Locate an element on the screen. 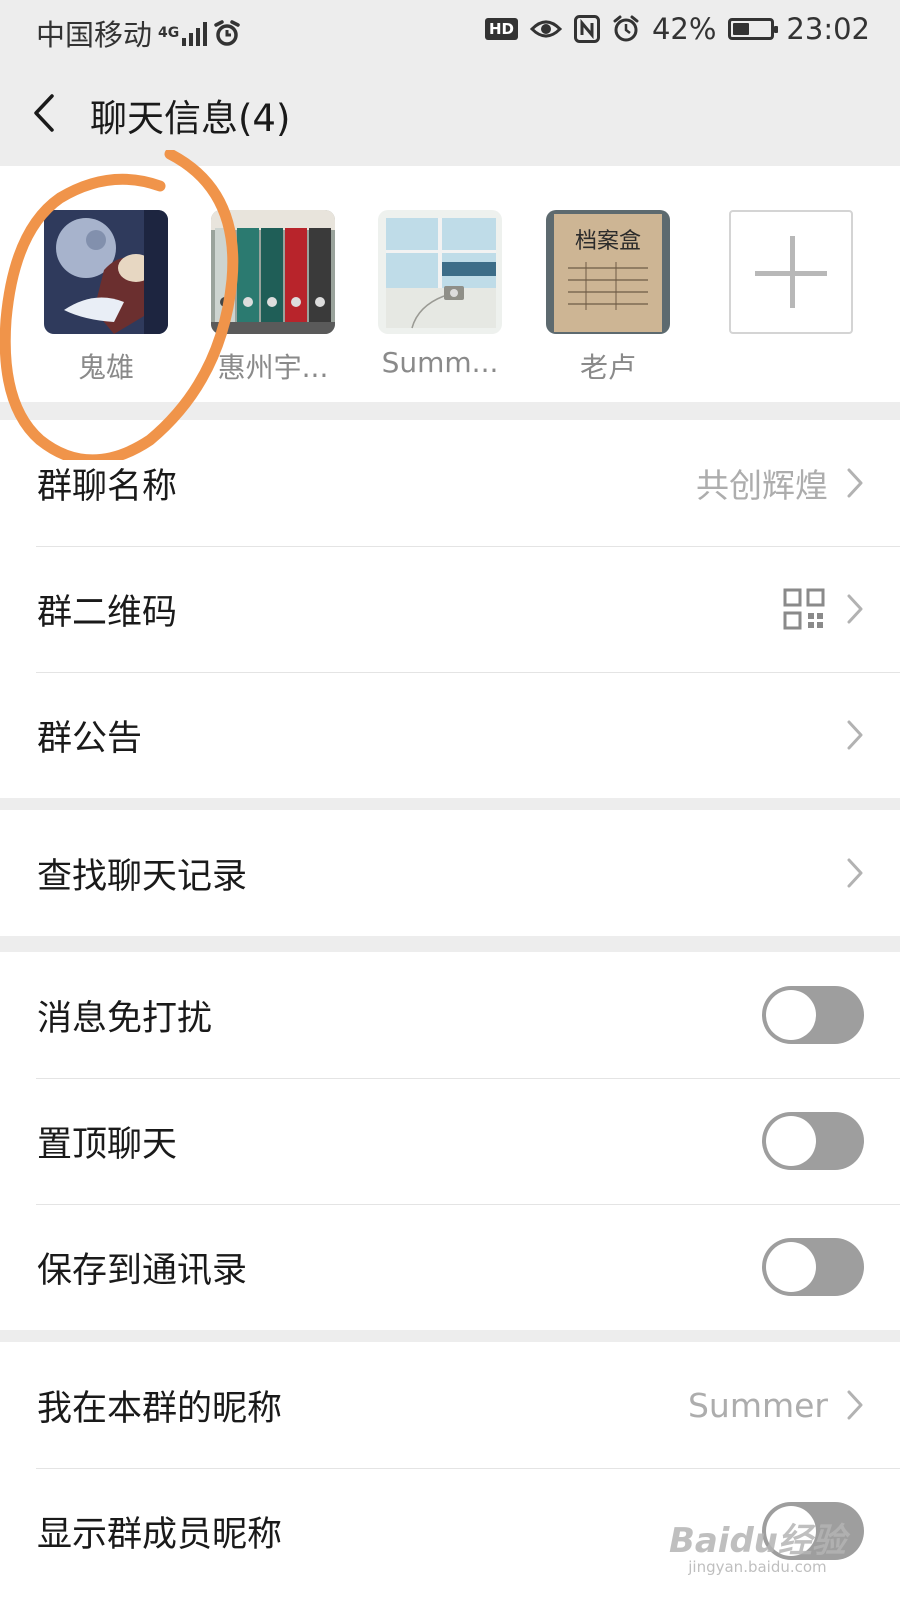  watermark-url: jingyan.baidu.com is located at coordinates (757, 1567).